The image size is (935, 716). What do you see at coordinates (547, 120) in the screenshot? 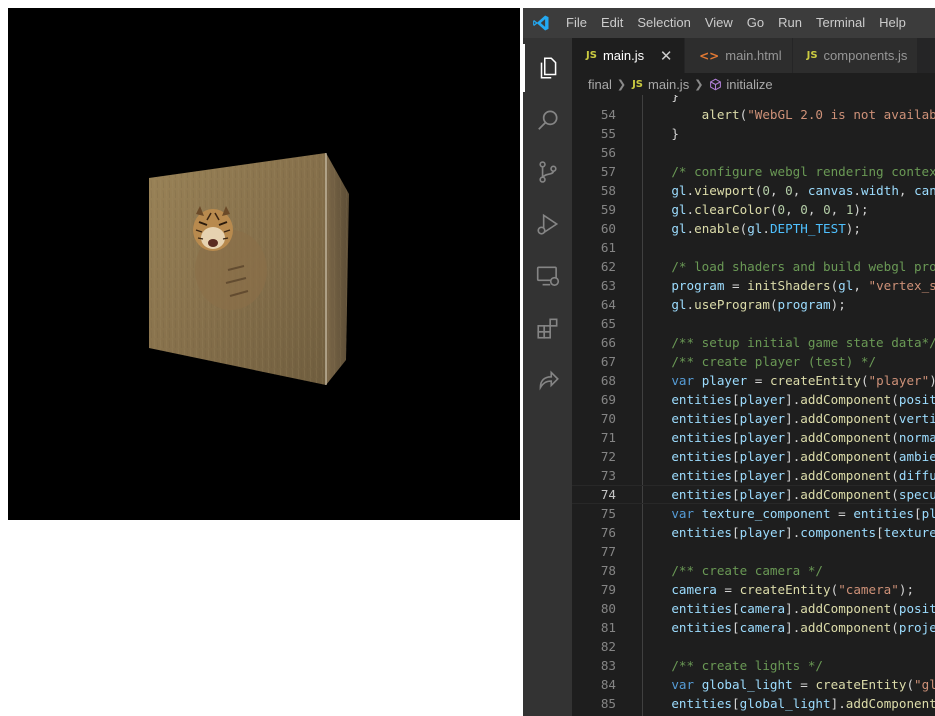
I see `search-icon` at bounding box center [547, 120].